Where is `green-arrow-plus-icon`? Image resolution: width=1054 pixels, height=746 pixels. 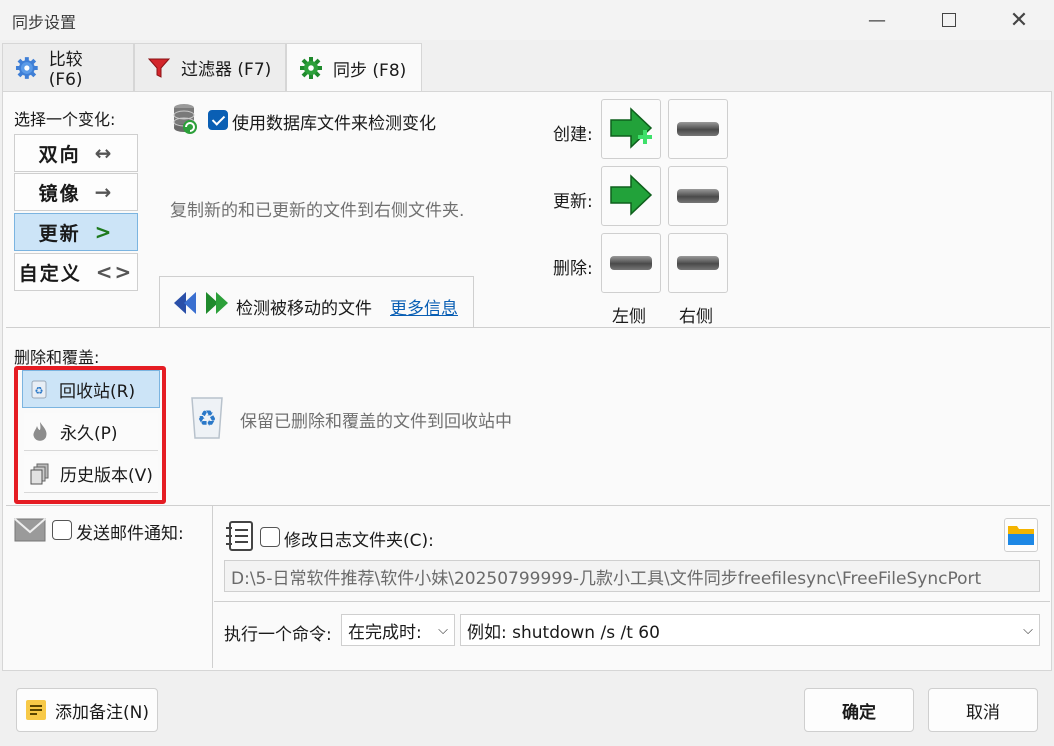
green-arrow-plus-icon is located at coordinates (631, 129).